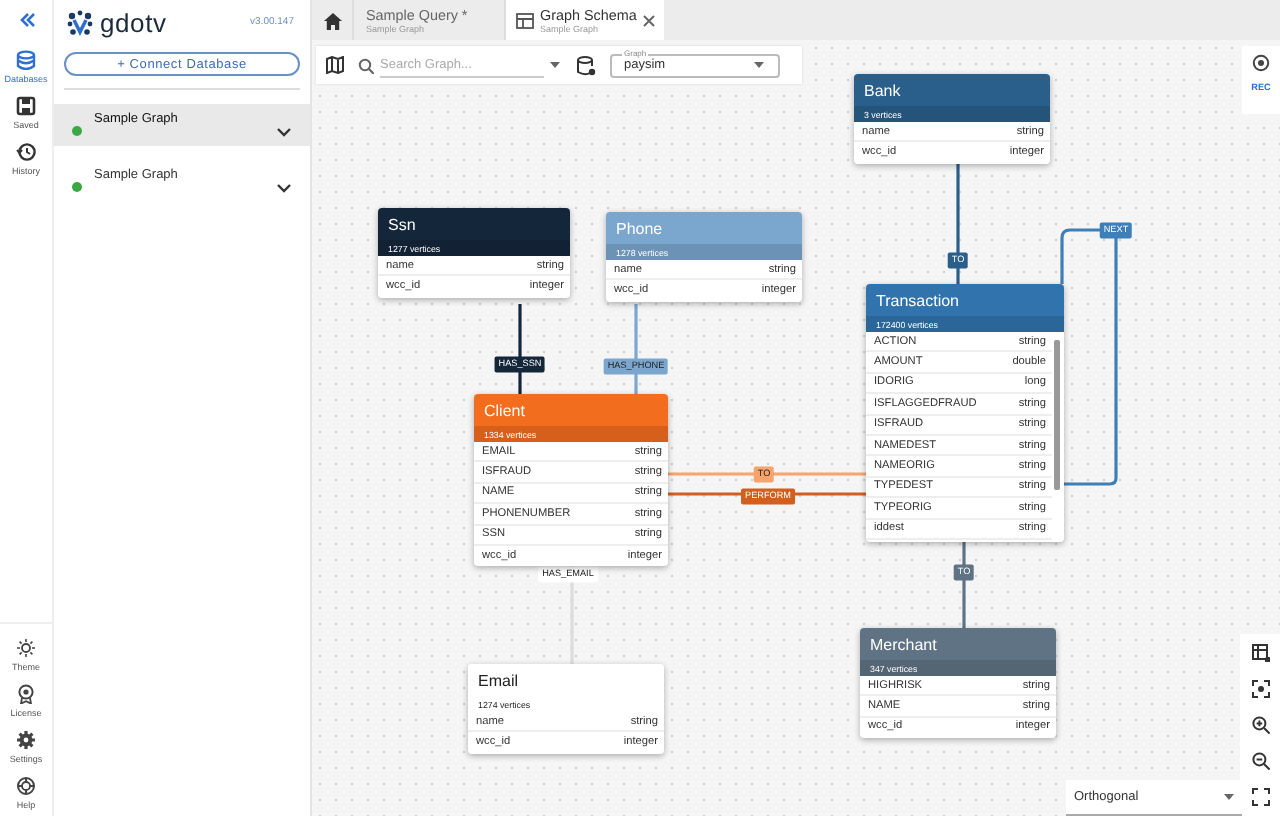 The image size is (1280, 816). I want to click on zoom-in-icon, so click(1260, 724).